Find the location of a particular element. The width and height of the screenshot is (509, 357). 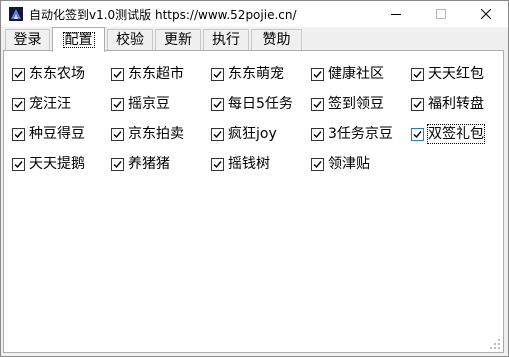

checkbox-label: 健康社区 is located at coordinates (356, 74).